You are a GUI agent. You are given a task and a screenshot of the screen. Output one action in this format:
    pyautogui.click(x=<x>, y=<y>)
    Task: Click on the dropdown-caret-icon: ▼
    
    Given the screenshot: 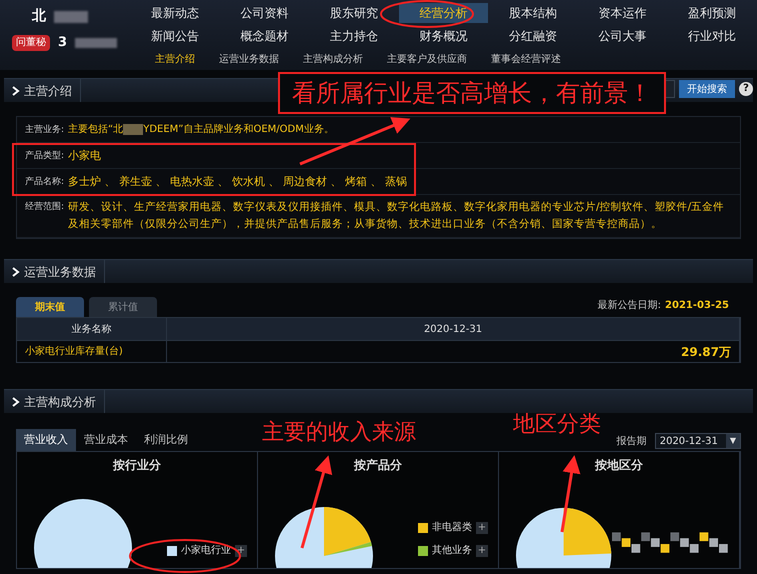 What is the action you would take?
    pyautogui.click(x=733, y=441)
    